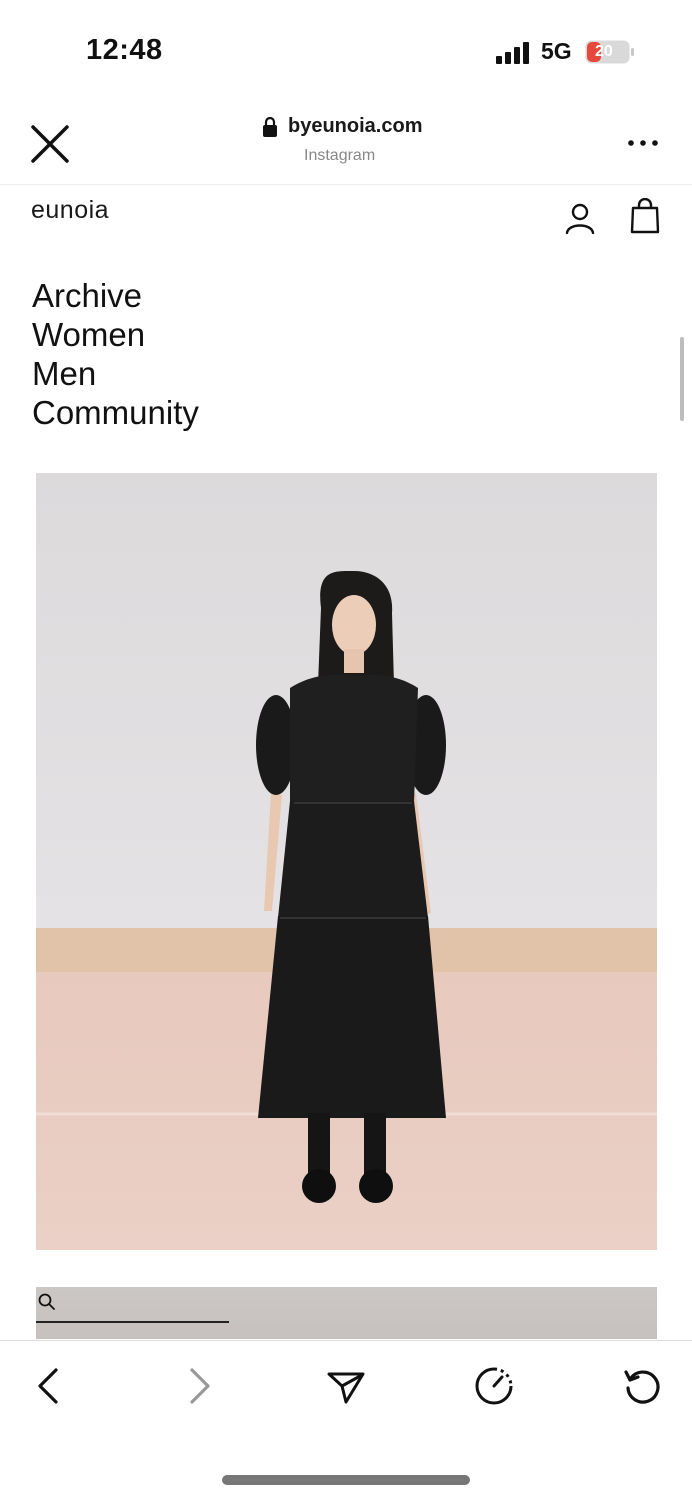 The height and width of the screenshot is (1500, 692). Describe the element at coordinates (198, 1386) in the screenshot. I see `forward-icon` at that location.